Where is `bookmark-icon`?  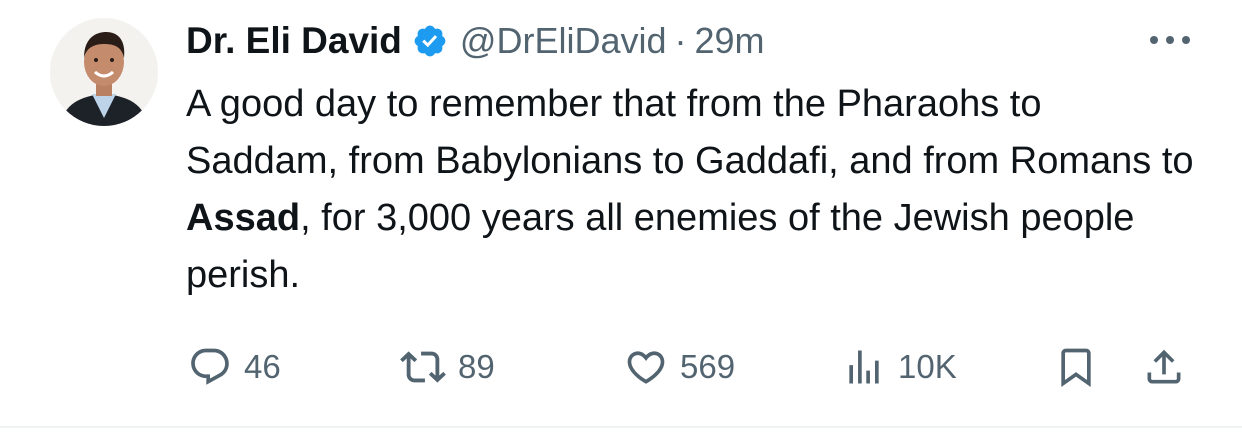 bookmark-icon is located at coordinates (1076, 367).